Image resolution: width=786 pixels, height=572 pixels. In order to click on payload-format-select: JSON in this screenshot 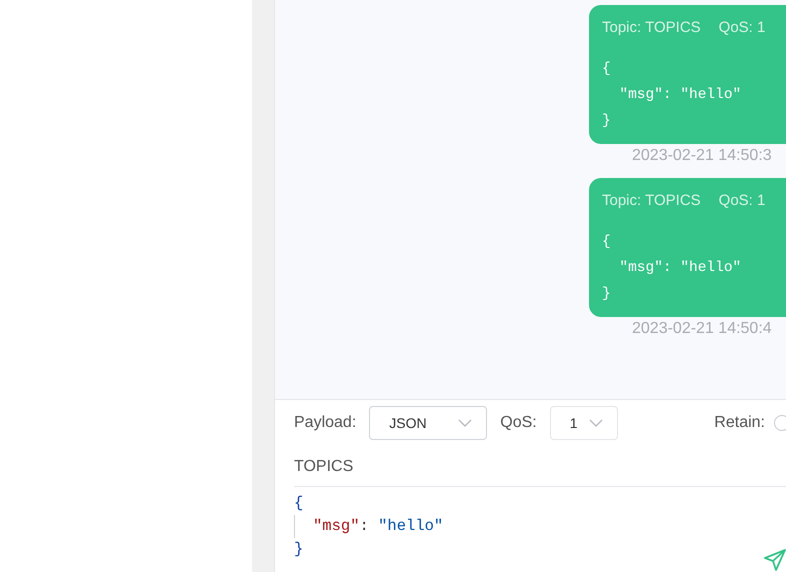, I will do `click(428, 423)`.